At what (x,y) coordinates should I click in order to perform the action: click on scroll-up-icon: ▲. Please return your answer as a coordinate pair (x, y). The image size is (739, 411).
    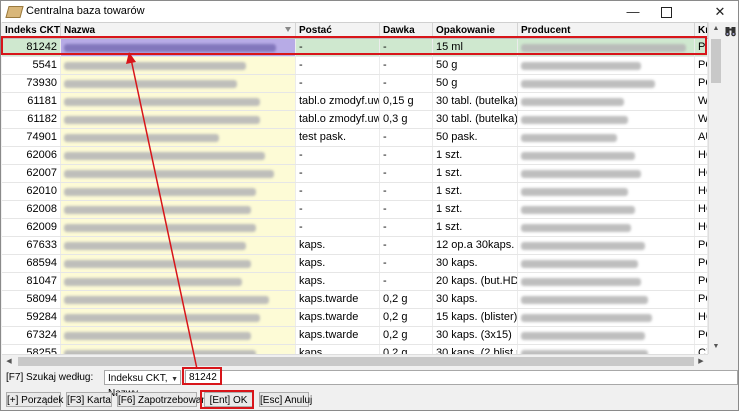
    Looking at the image, I should click on (716, 29).